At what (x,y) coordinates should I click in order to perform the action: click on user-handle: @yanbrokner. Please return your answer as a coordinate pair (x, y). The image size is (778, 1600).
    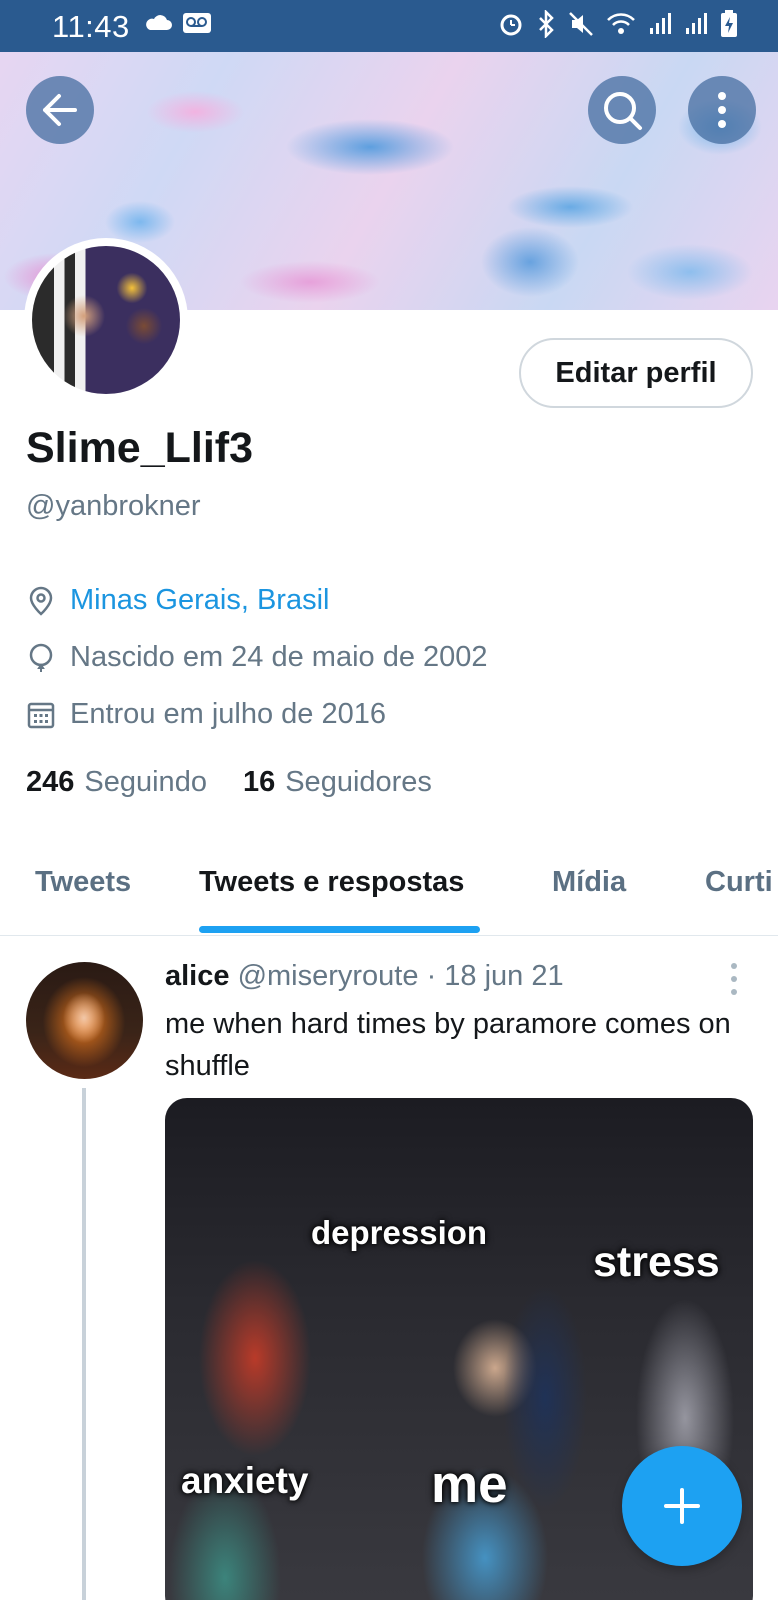
    Looking at the image, I should click on (113, 506).